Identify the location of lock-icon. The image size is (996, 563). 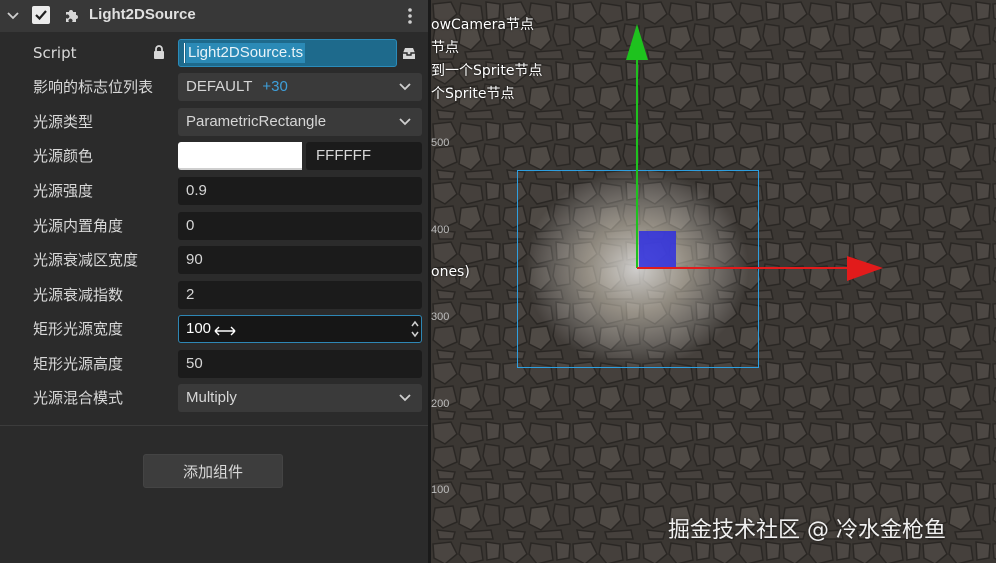
(159, 52).